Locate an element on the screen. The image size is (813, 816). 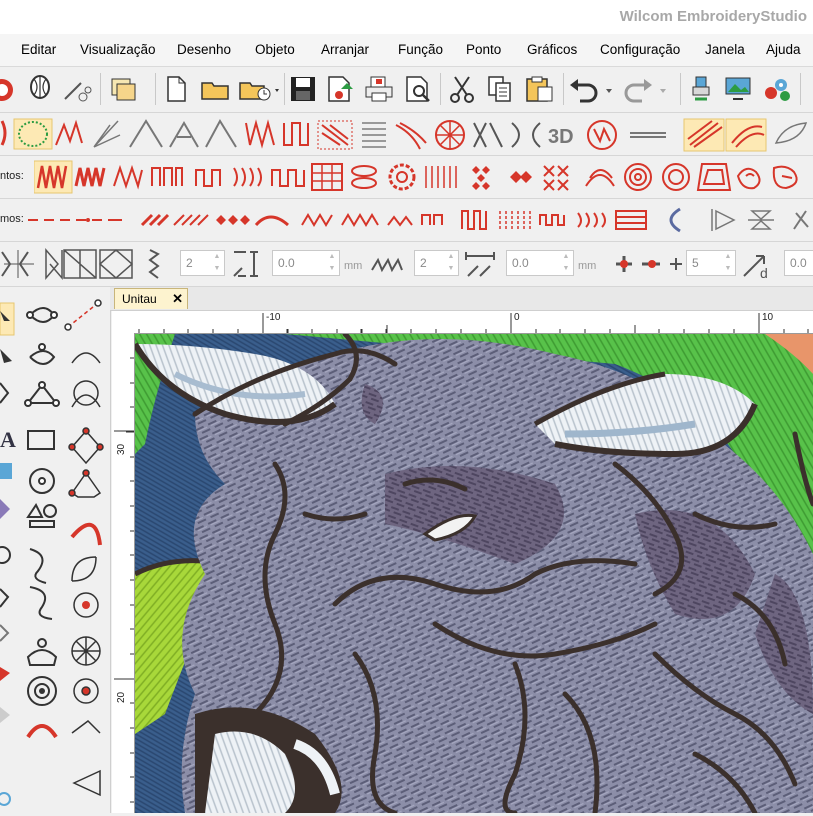
menu-editar: Editar is located at coordinates (38, 49).